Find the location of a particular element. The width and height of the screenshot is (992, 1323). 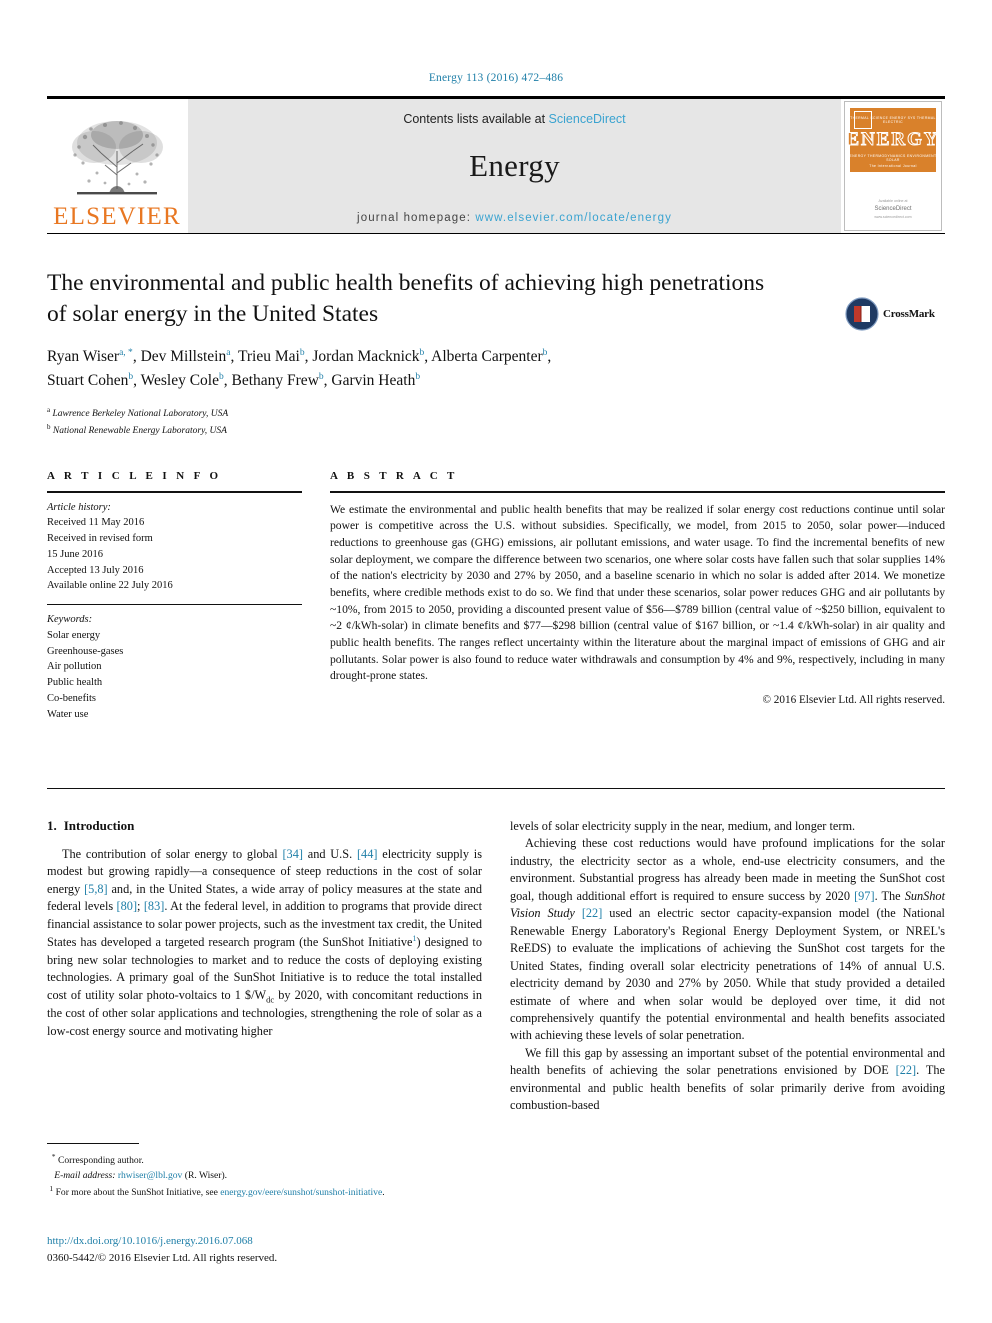

citation-link: [5,8] is located at coordinates (96, 889).